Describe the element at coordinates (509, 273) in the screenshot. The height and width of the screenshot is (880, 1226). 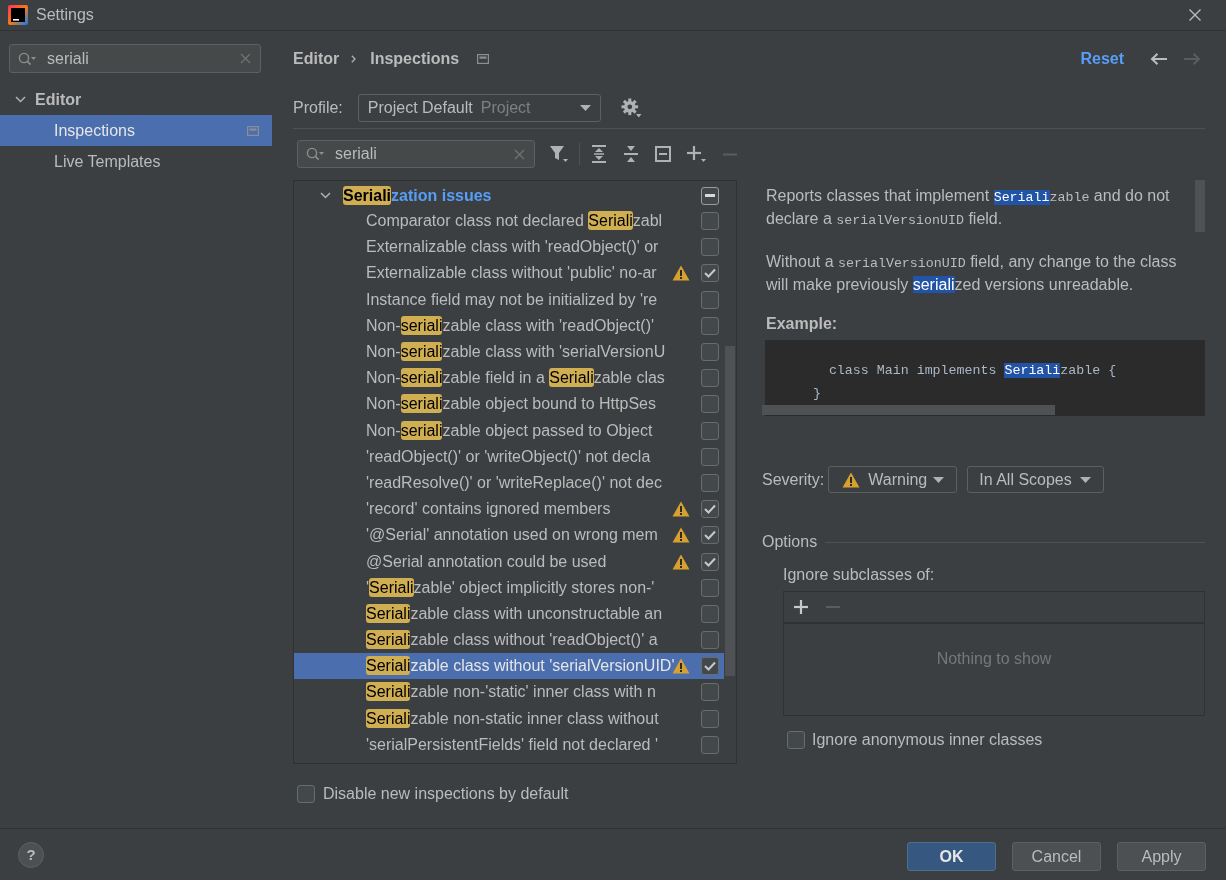
I see `tree-row: Externalizable class without 'public' no-ar` at that location.